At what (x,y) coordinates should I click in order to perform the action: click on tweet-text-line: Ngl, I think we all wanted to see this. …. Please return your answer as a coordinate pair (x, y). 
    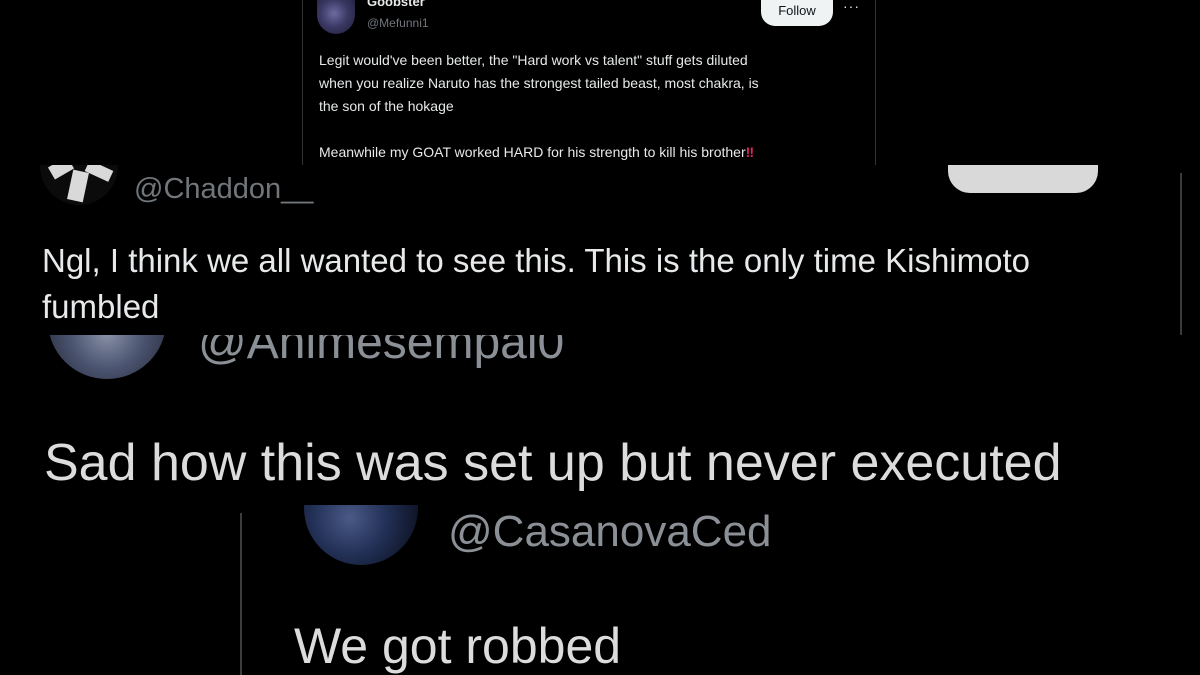
    Looking at the image, I should click on (536, 260).